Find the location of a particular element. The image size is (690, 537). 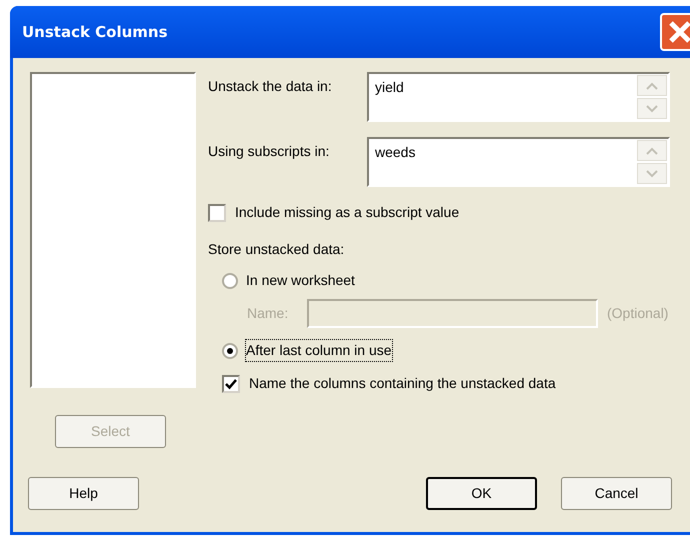

section-label: Store unstacked data: is located at coordinates (276, 249).